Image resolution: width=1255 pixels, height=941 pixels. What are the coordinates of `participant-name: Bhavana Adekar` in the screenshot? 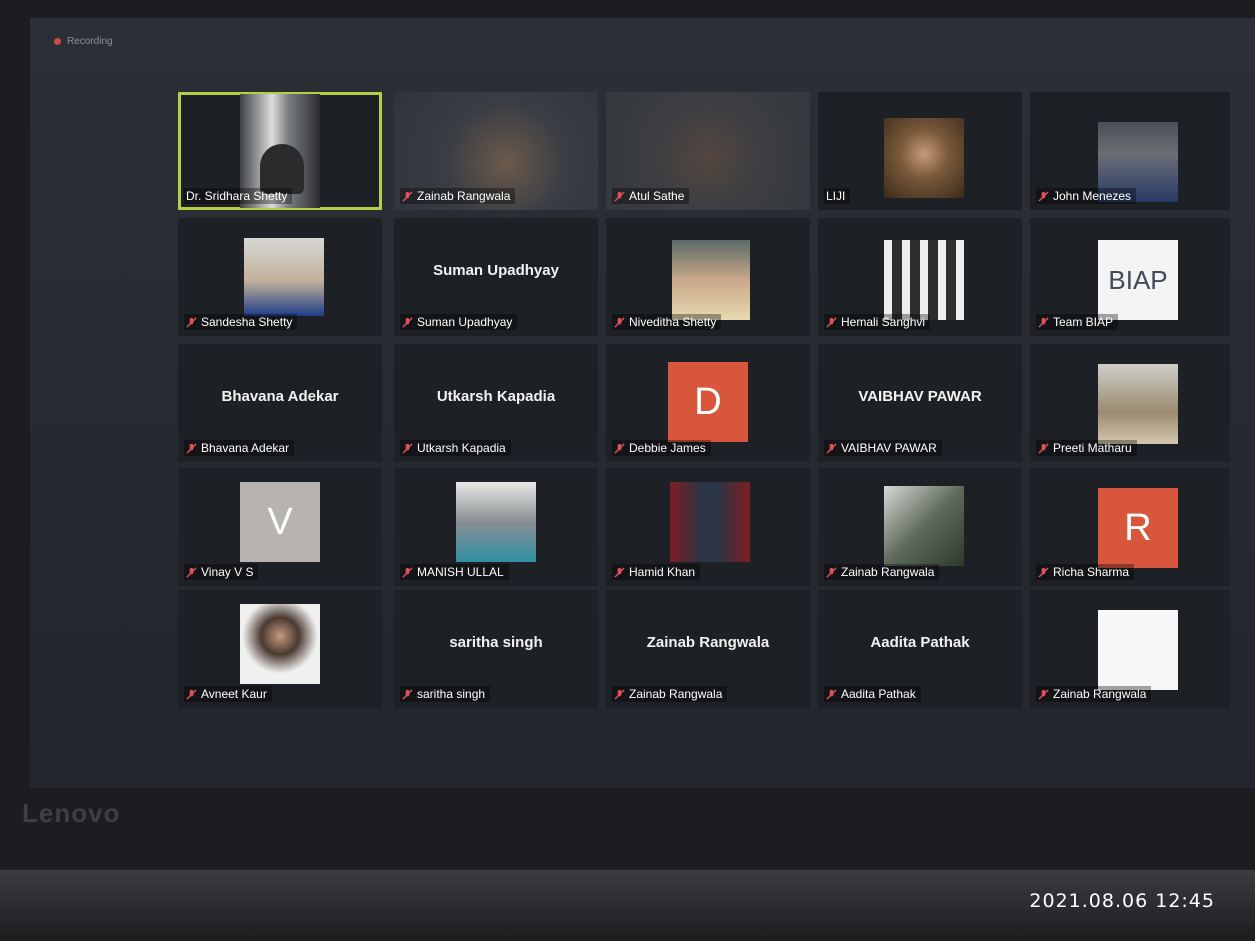 It's located at (245, 448).